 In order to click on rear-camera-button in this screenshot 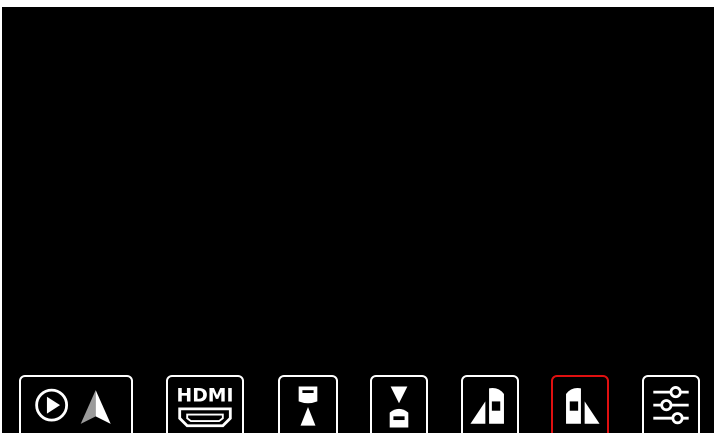, I will do `click(399, 404)`.